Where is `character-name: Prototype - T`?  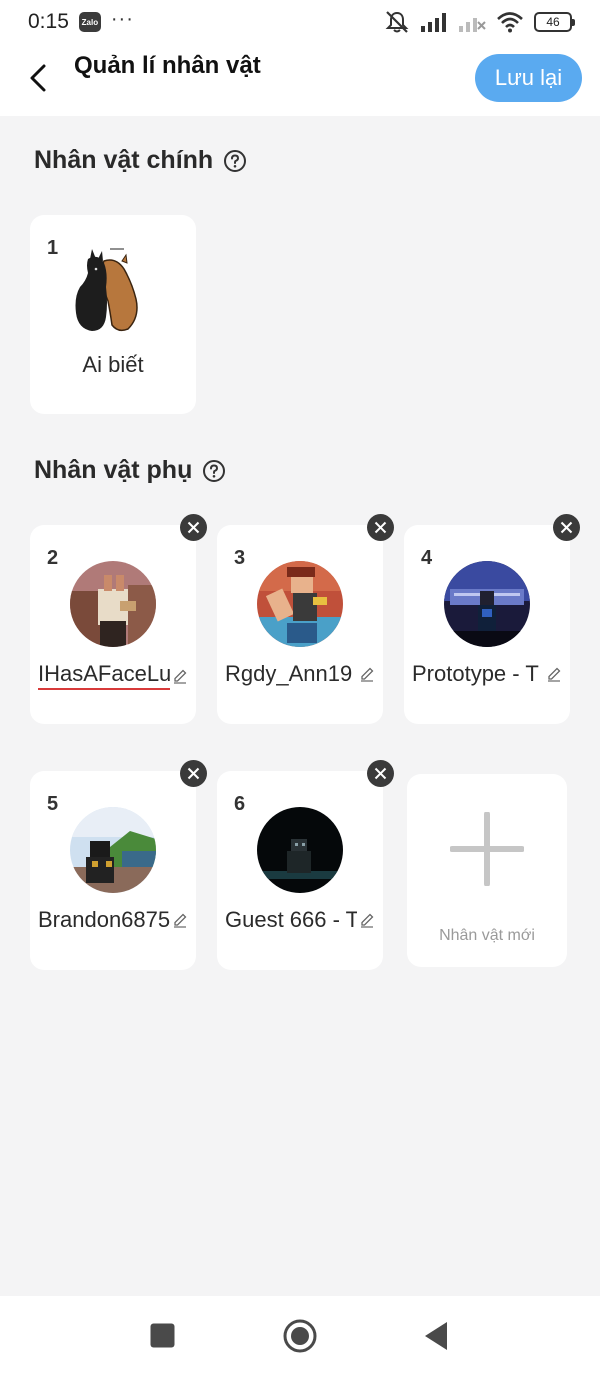
character-name: Prototype - T is located at coordinates (475, 673).